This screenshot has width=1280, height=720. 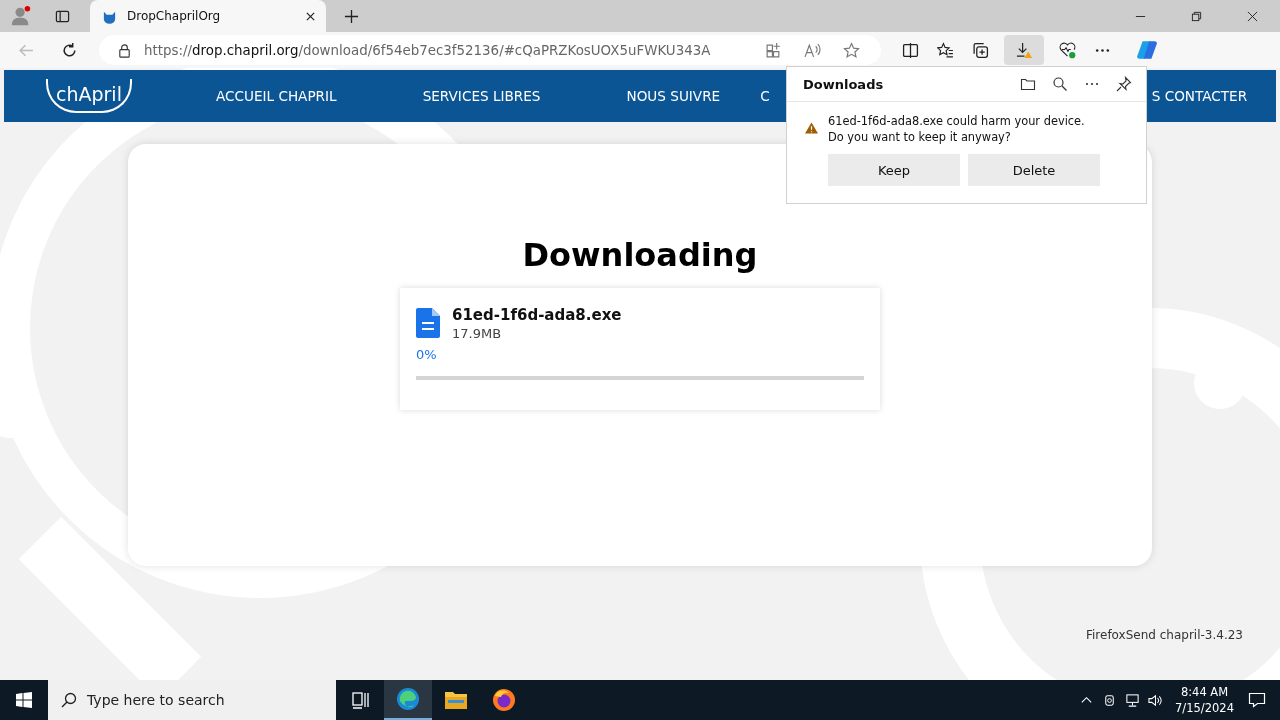 What do you see at coordinates (1067, 50) in the screenshot?
I see `health-icon` at bounding box center [1067, 50].